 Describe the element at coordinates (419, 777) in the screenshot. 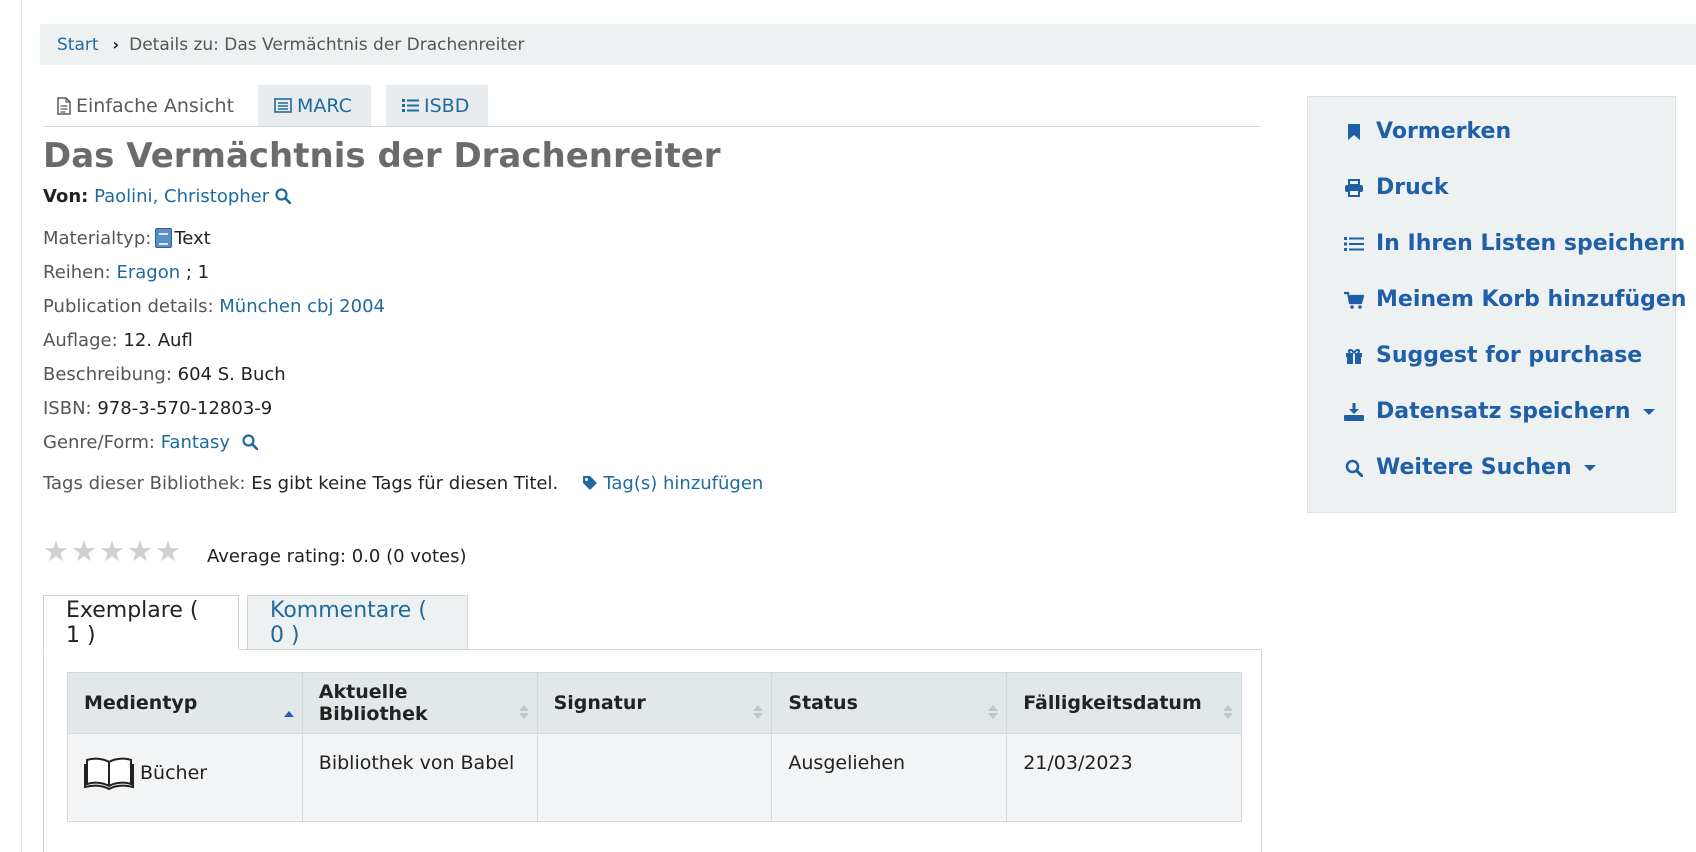

I see `cell-library: Bibliothek von Babel` at that location.